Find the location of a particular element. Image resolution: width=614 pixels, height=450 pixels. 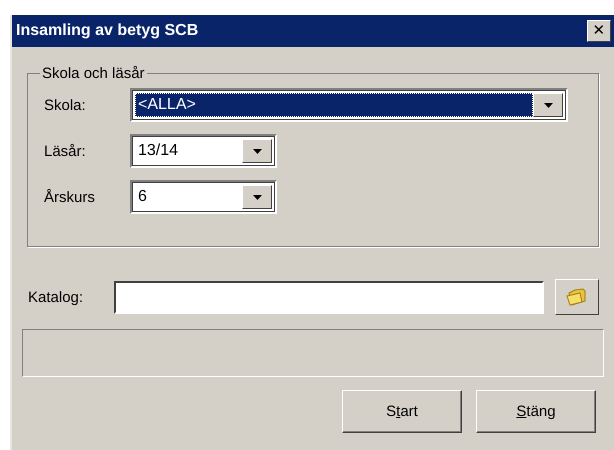

dropdown: 13/14 is located at coordinates (203, 151).